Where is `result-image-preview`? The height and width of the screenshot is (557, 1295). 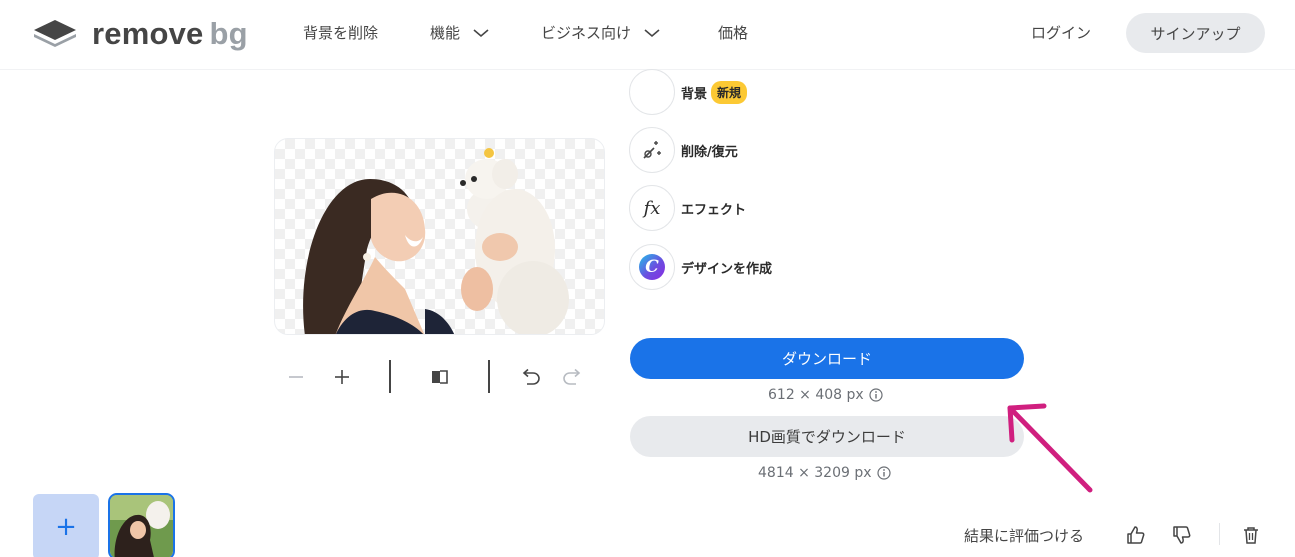
result-image-preview is located at coordinates (439, 236).